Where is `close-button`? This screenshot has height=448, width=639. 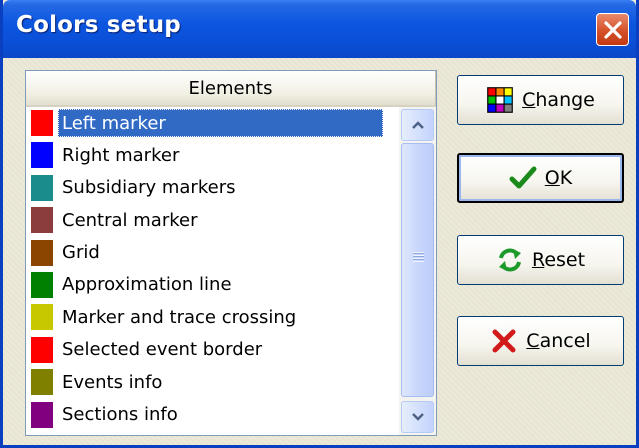
close-button is located at coordinates (612, 29).